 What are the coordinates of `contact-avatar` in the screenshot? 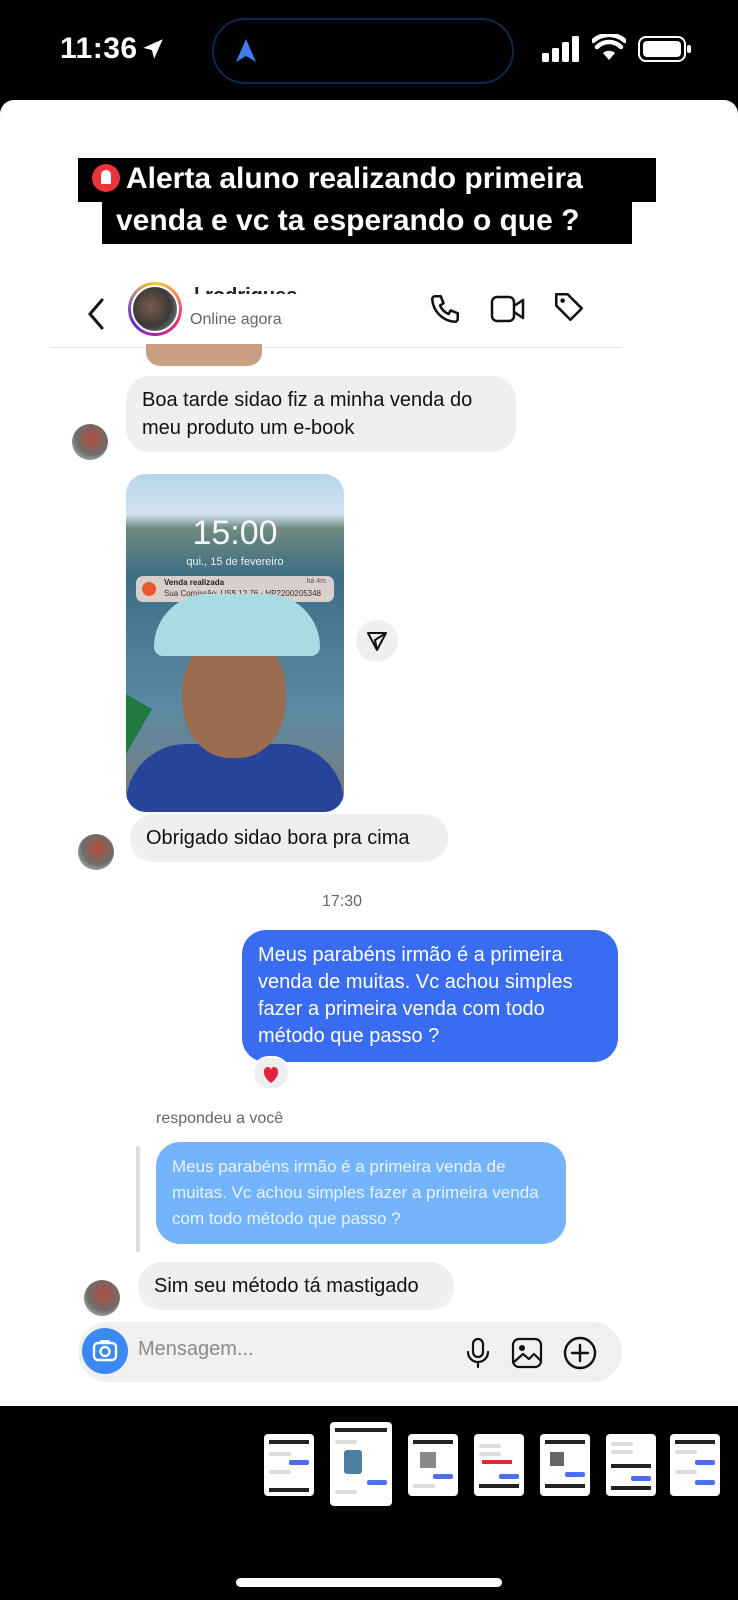 It's located at (155, 309).